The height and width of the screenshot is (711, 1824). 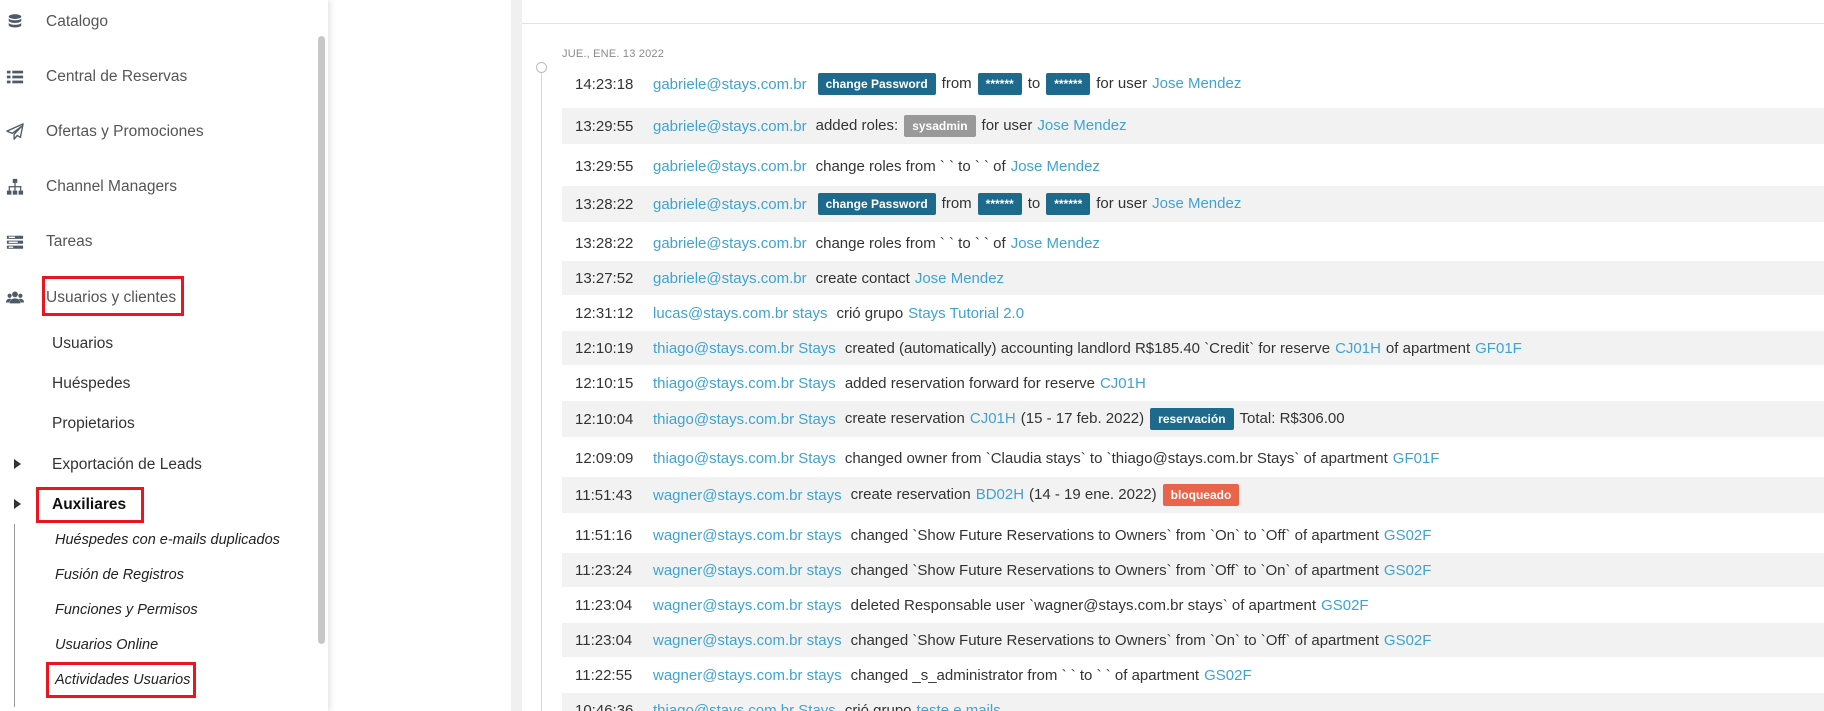 I want to click on sidebar-subitem-propietarios: Propietarios, so click(x=93, y=424).